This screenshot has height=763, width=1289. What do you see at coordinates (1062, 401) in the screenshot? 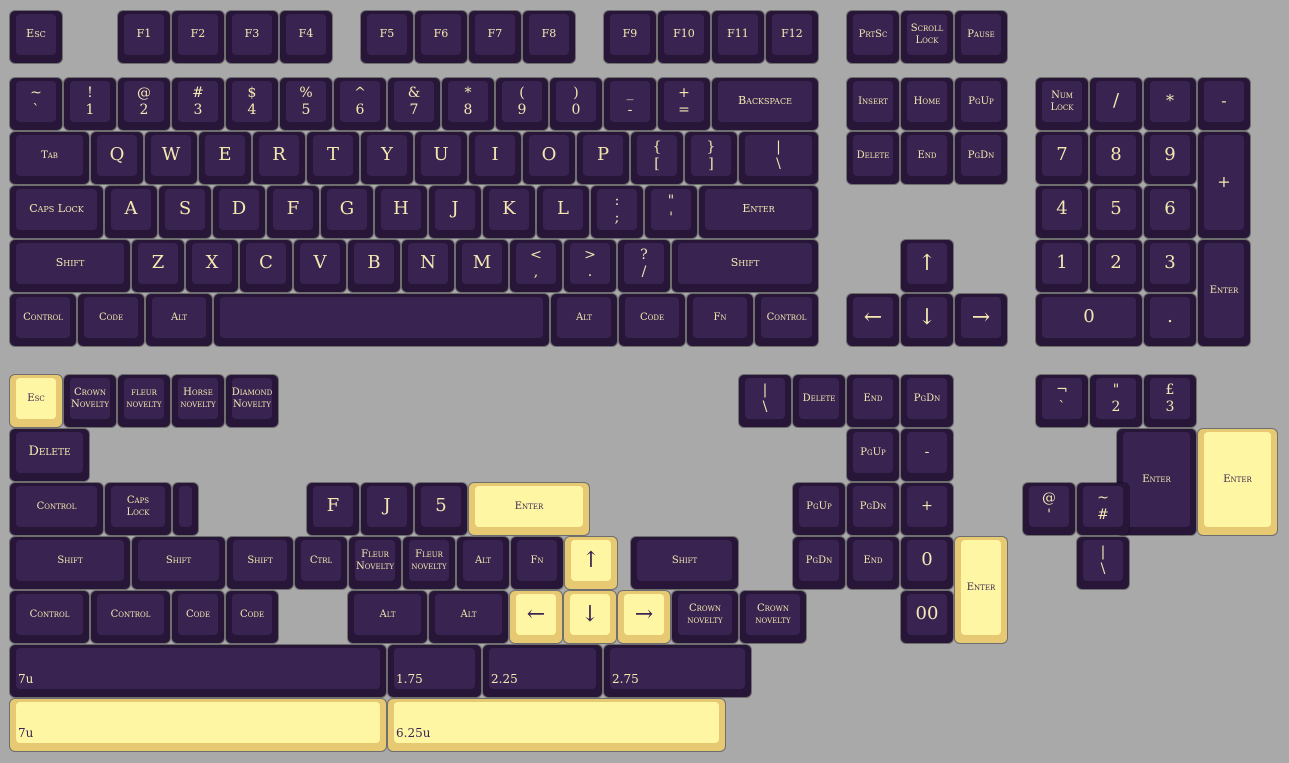
I see `key-x-not: ¬ `` at bounding box center [1062, 401].